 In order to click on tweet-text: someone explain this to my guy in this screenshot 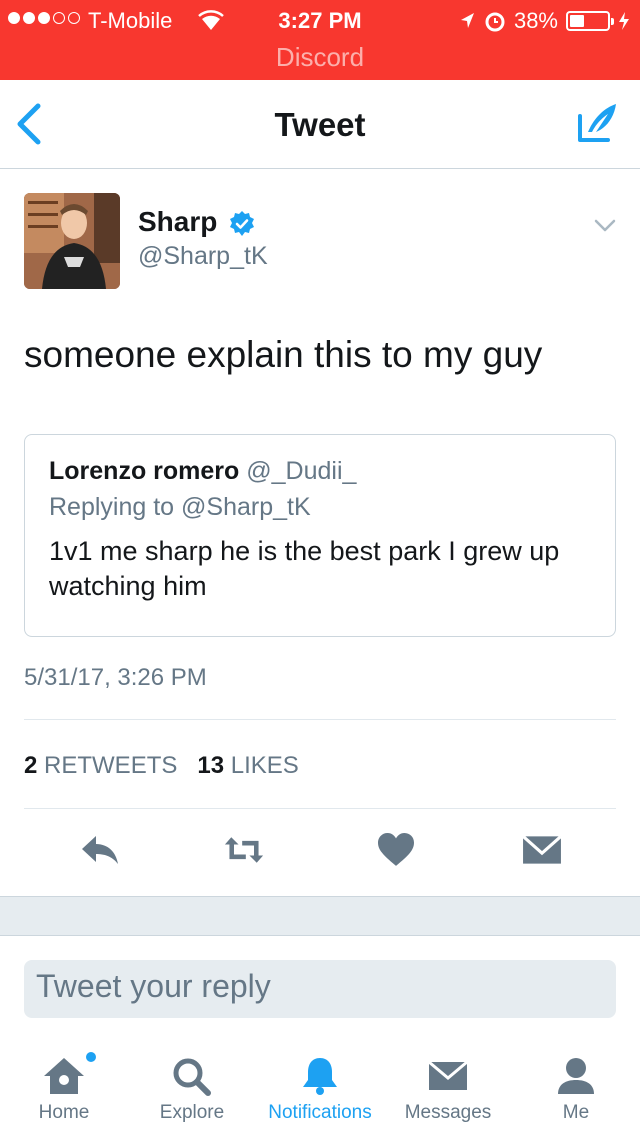, I will do `click(283, 354)`.